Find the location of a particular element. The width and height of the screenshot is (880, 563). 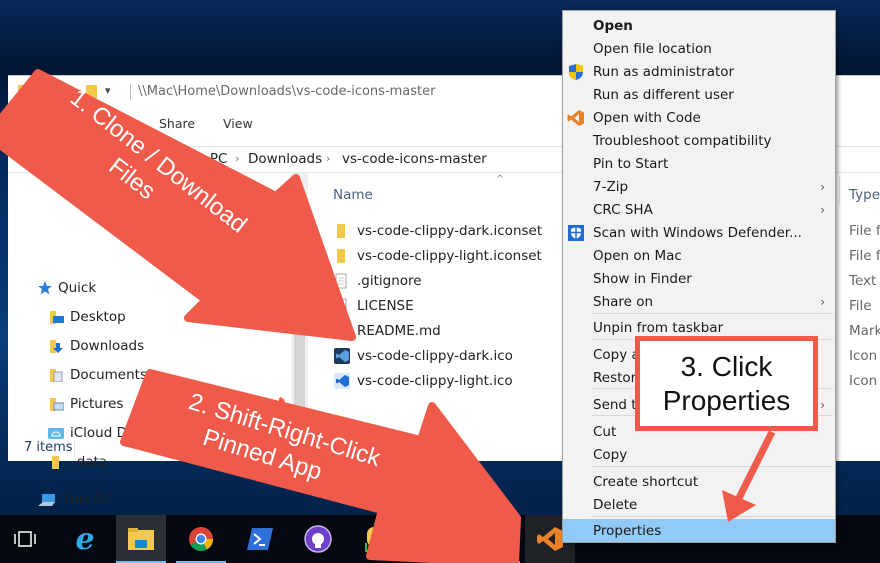

nav-item-quick-access: Quick is located at coordinates (67, 288).